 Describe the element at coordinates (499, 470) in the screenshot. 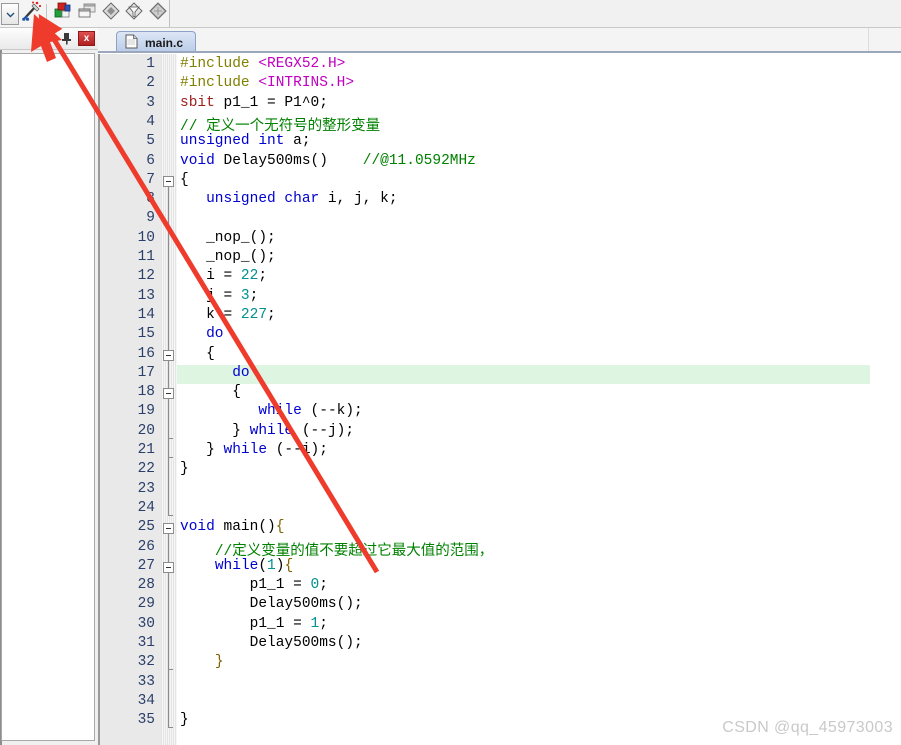

I see `code-line: 22}` at that location.